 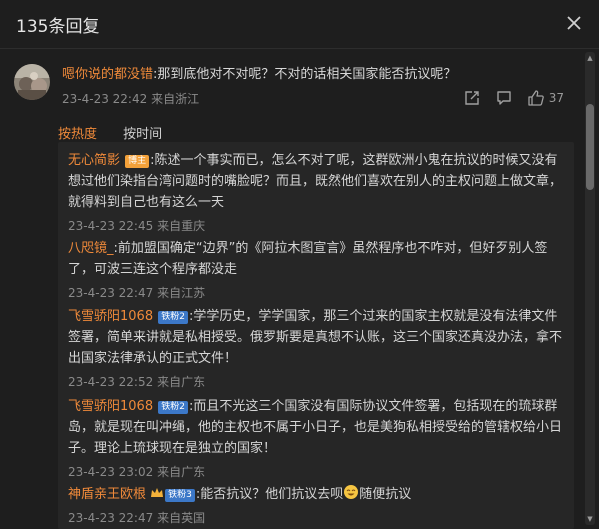 What do you see at coordinates (385, 494) in the screenshot?
I see `reply-content-after-emoji: 随便抗议` at bounding box center [385, 494].